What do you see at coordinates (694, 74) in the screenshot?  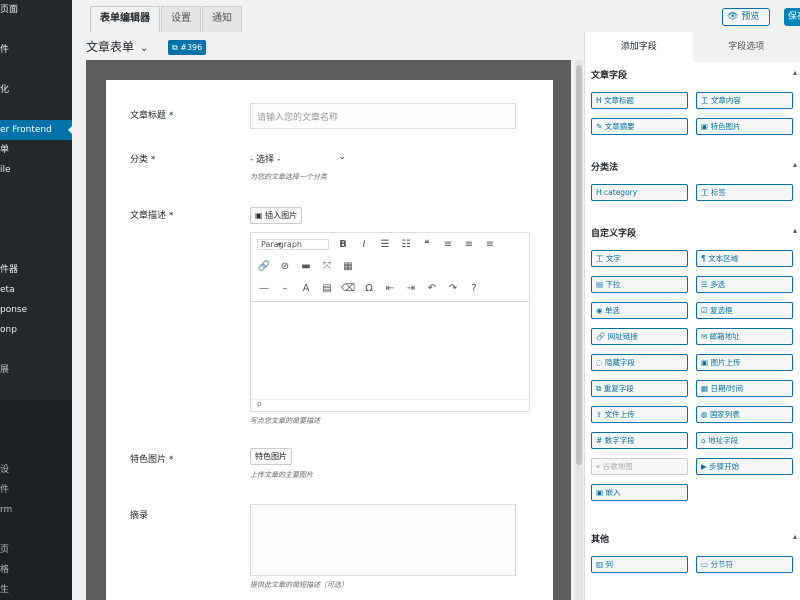 I see `section-title: 文章字段 ▴` at bounding box center [694, 74].